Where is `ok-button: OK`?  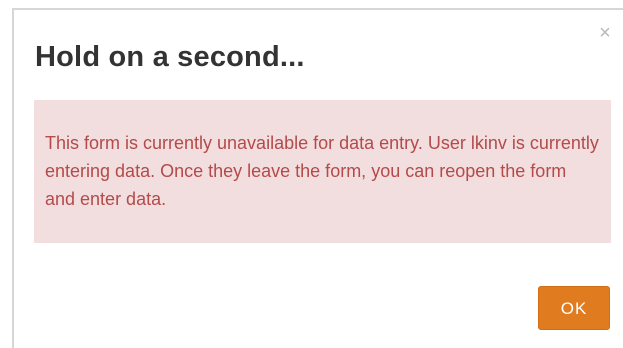
ok-button: OK is located at coordinates (574, 308).